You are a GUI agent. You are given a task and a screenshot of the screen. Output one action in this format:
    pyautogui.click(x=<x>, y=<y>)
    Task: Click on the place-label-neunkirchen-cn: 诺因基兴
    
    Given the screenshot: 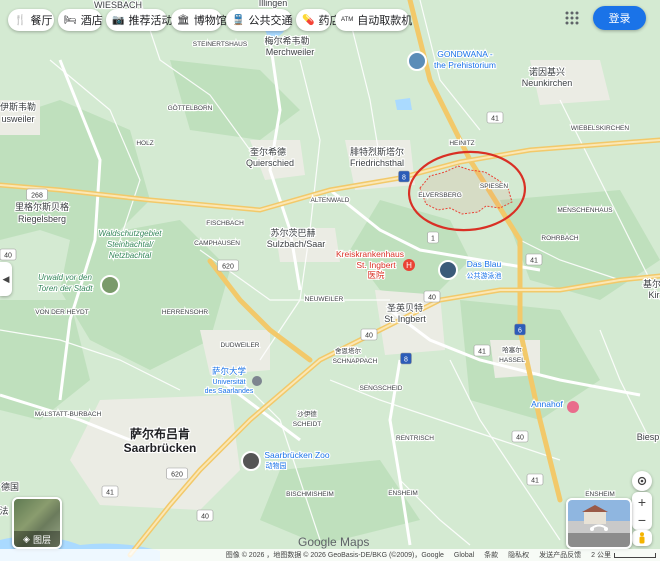 What is the action you would take?
    pyautogui.click(x=547, y=71)
    